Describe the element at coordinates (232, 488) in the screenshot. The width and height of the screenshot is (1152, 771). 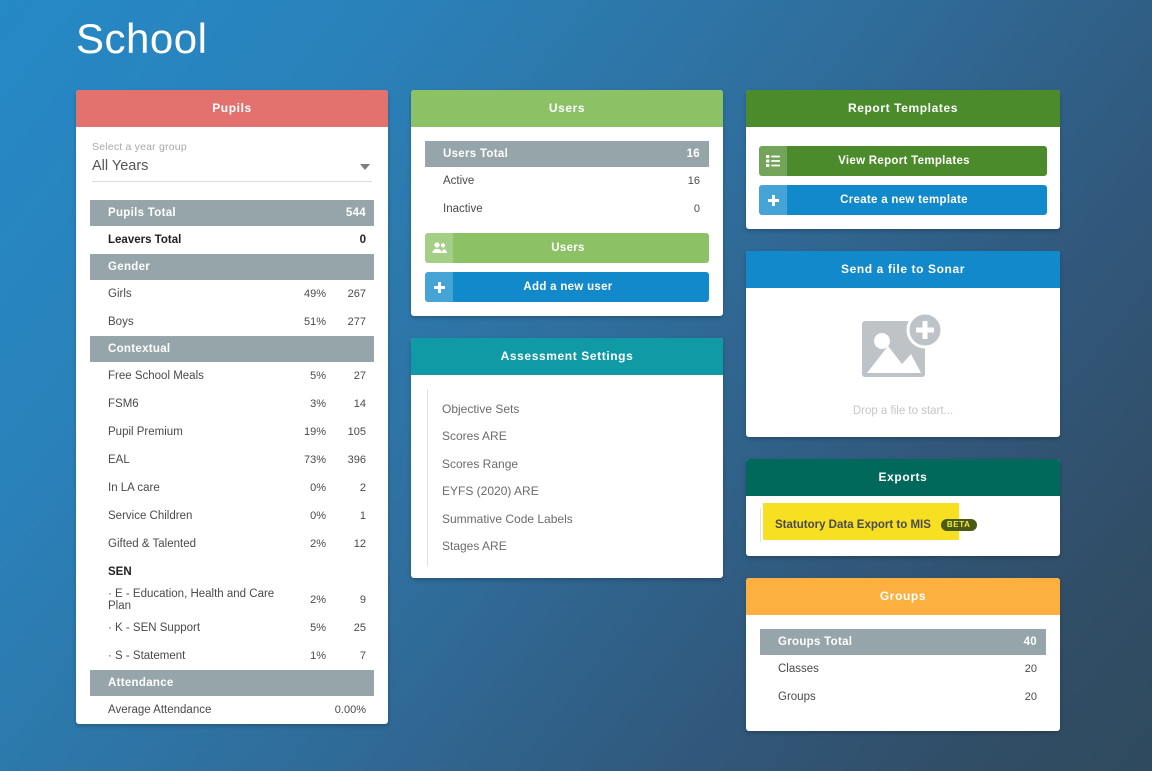
I see `stat-row: In LA care 0% 2` at that location.